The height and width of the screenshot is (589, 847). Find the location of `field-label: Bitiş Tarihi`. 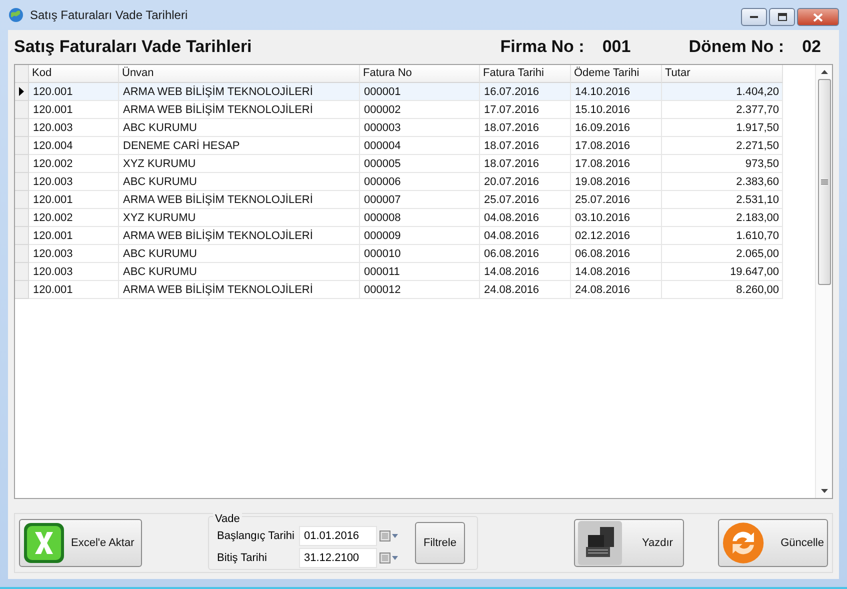

field-label: Bitiş Tarihi is located at coordinates (242, 558).